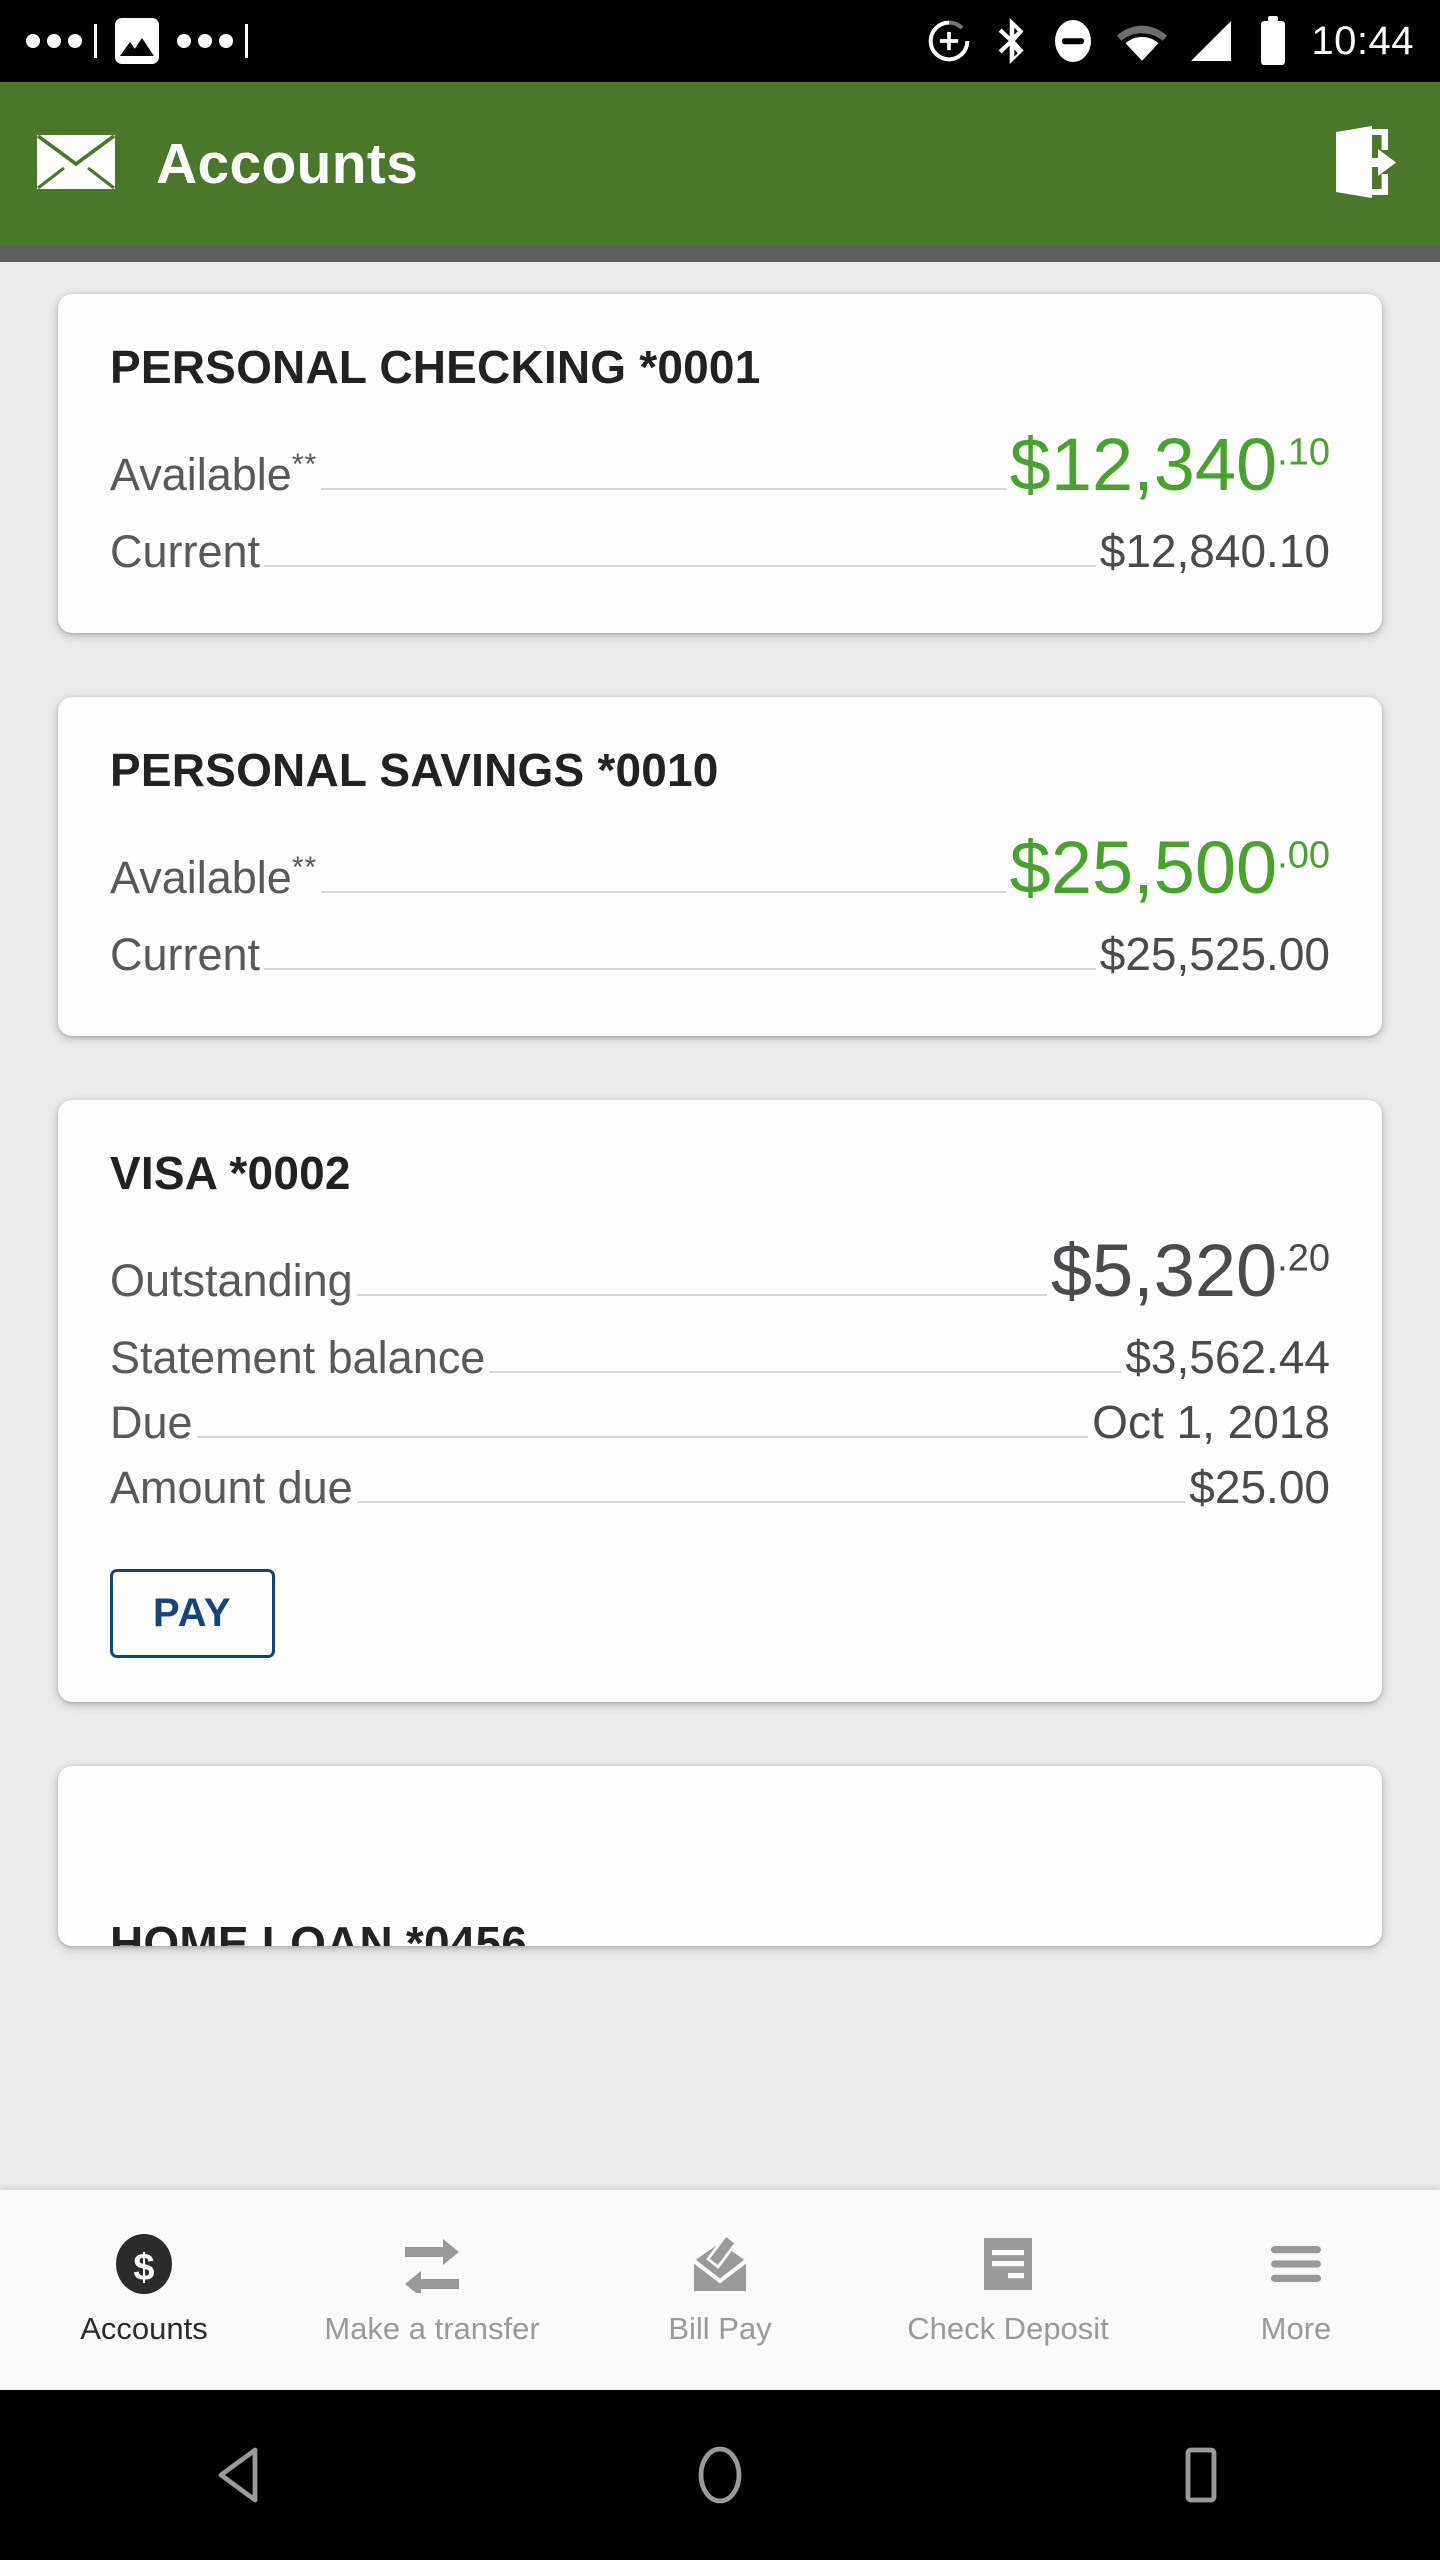 Image resolution: width=1440 pixels, height=2560 pixels. What do you see at coordinates (240, 2475) in the screenshot?
I see `back-triangle-icon` at bounding box center [240, 2475].